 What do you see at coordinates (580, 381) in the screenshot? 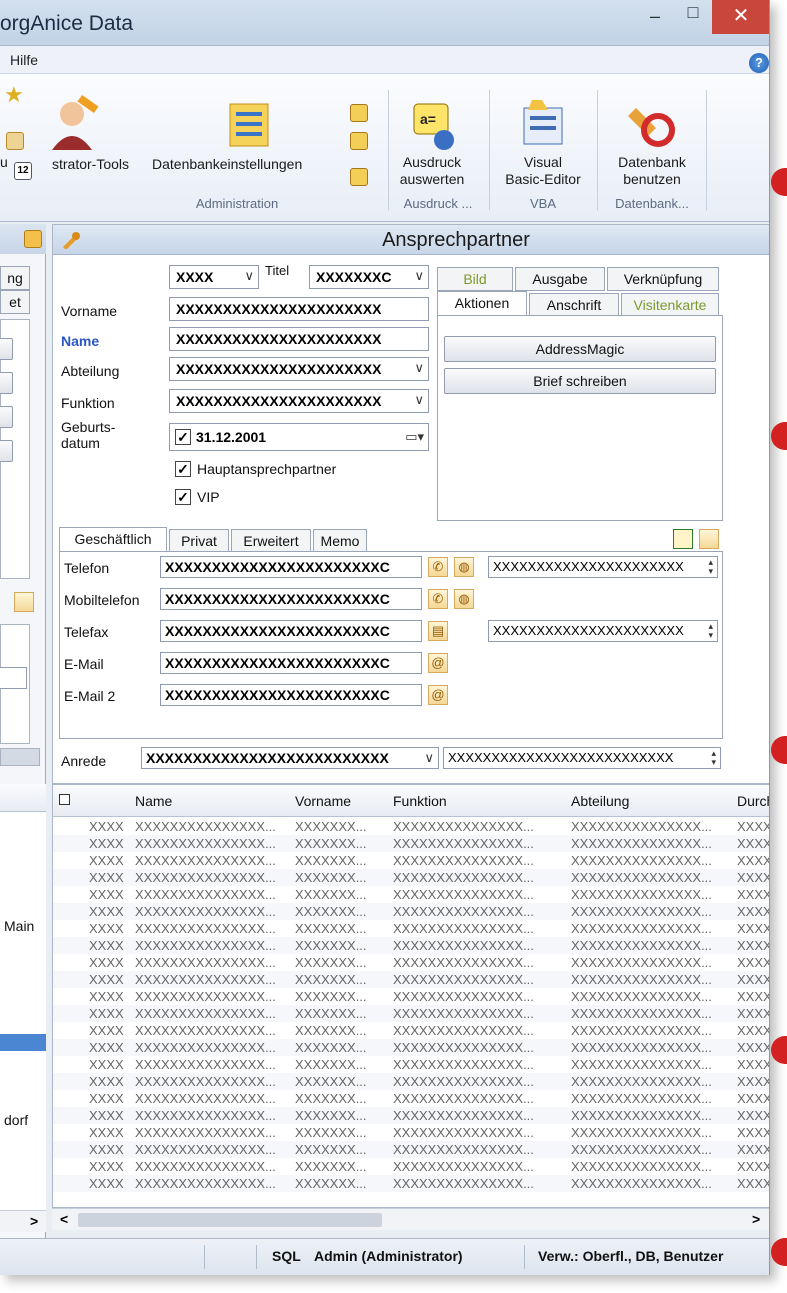
I see `write-letter-button: Brief schreiben` at bounding box center [580, 381].